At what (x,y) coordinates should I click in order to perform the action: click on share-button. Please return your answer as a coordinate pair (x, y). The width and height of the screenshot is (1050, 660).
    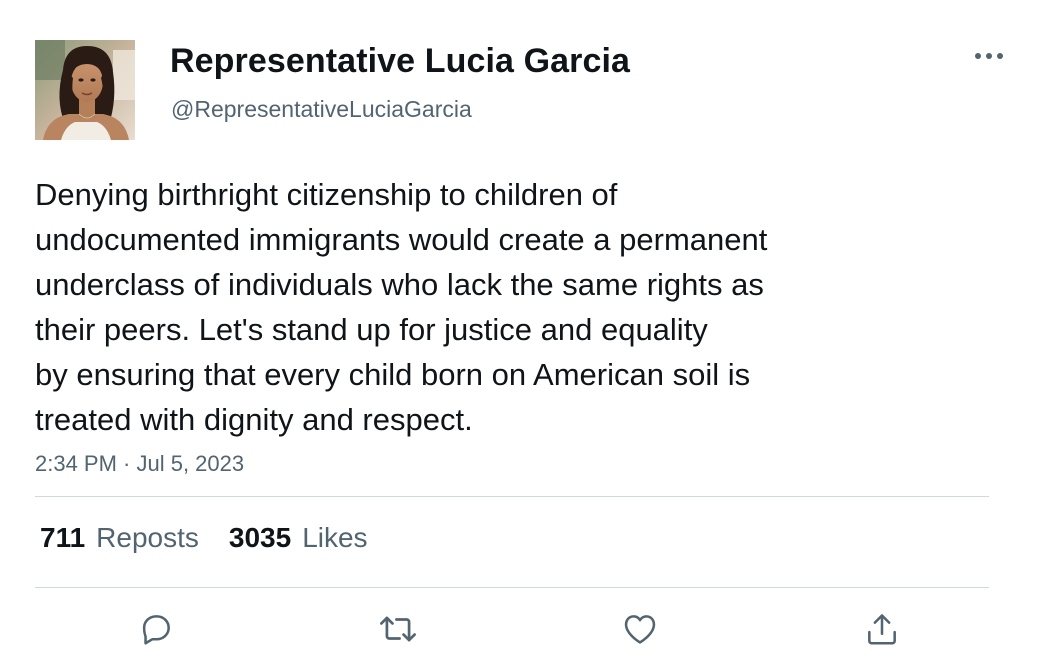
    Looking at the image, I should click on (882, 629).